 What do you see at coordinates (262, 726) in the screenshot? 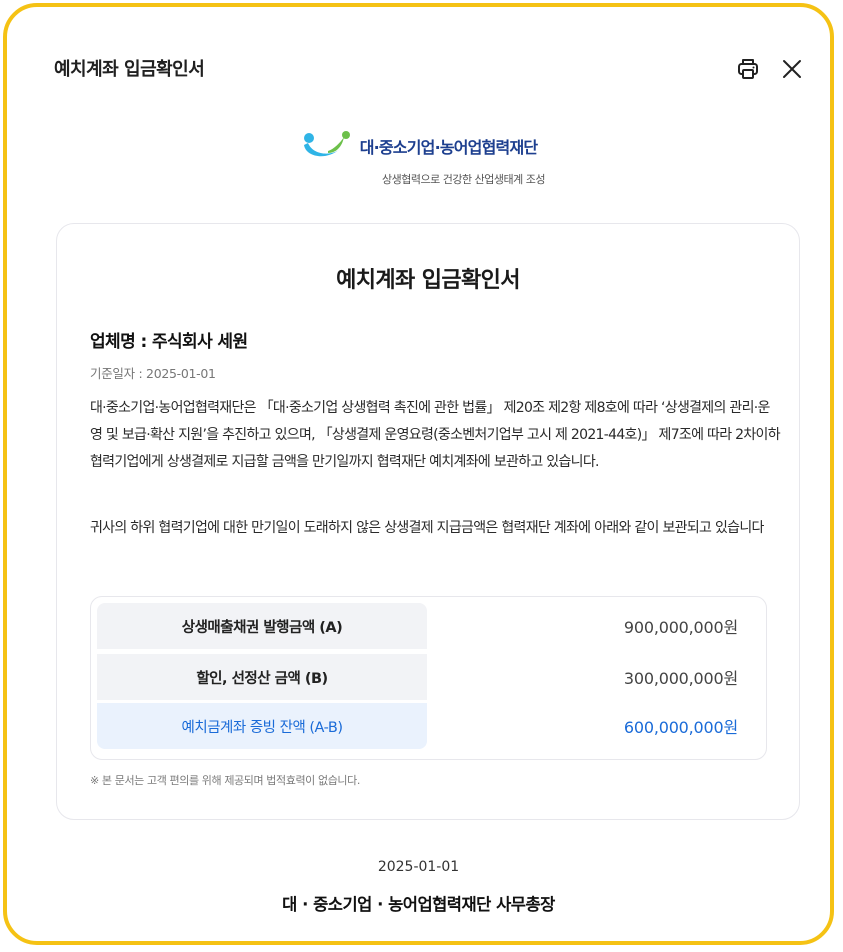
I see `amount-label: 예치금계좌 증빙 잔액 (A-B)` at bounding box center [262, 726].